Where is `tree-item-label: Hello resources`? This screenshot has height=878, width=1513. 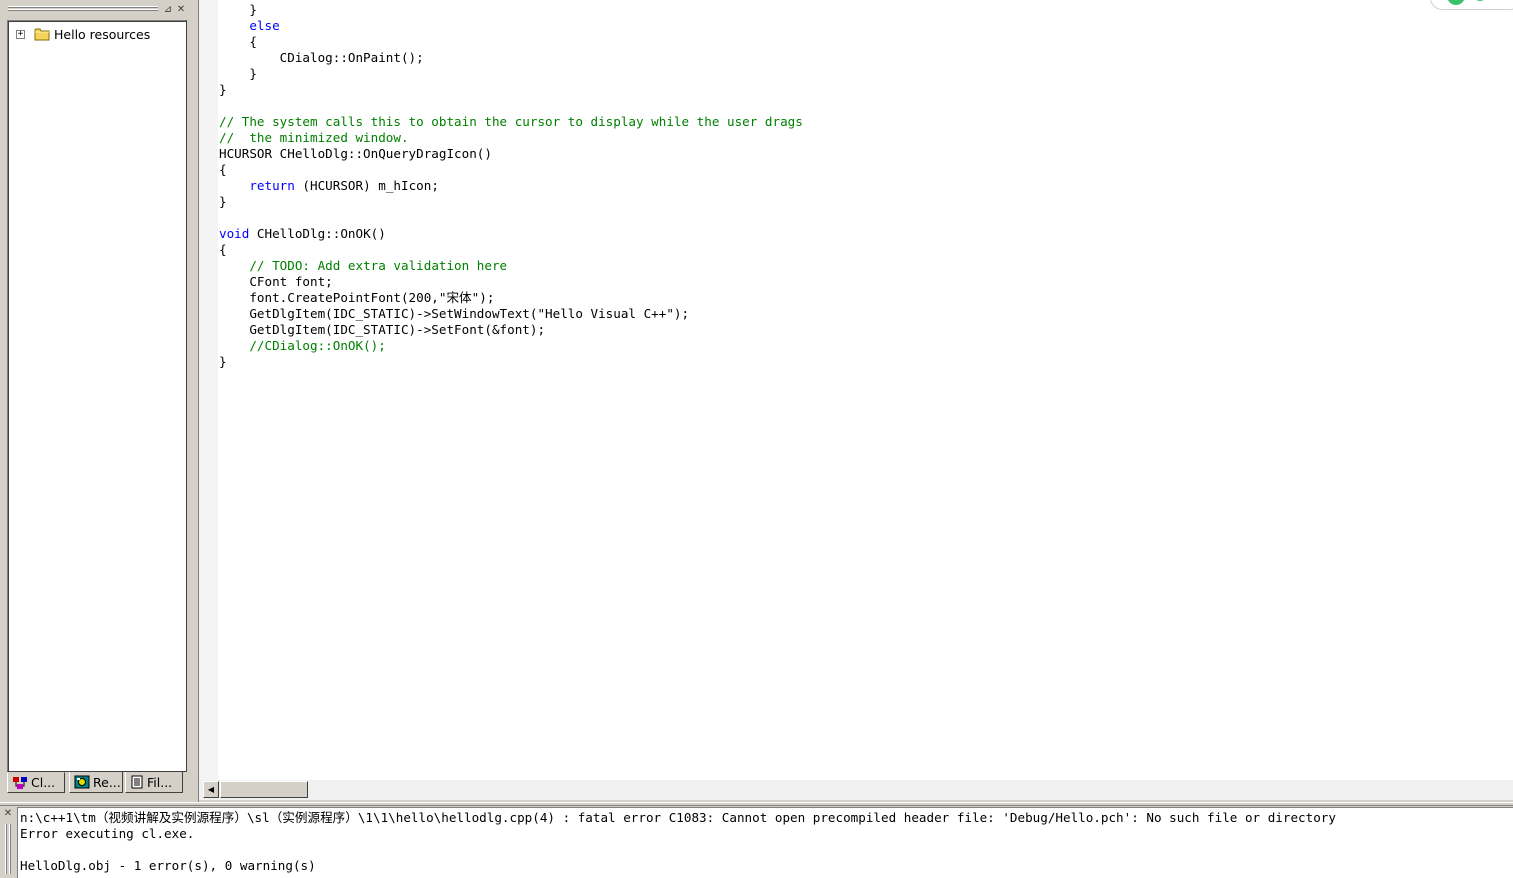
tree-item-label: Hello resources is located at coordinates (102, 34).